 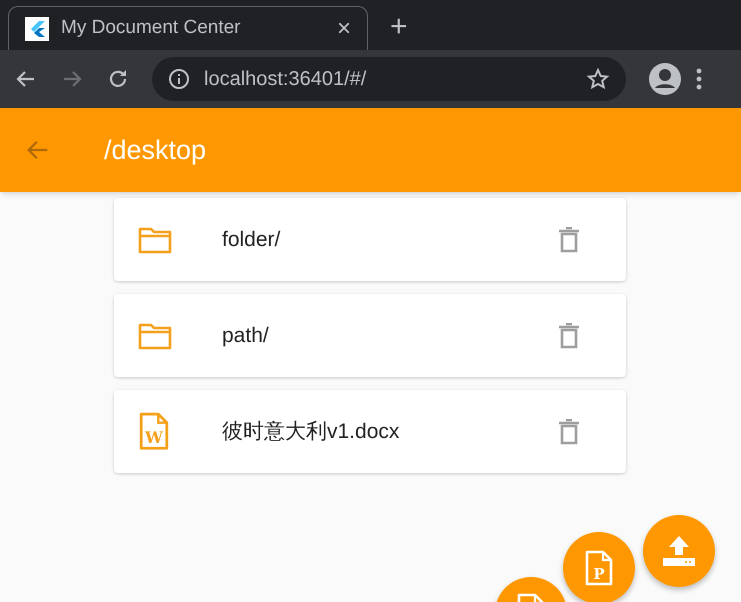 What do you see at coordinates (154, 431) in the screenshot?
I see `document-icon: W` at bounding box center [154, 431].